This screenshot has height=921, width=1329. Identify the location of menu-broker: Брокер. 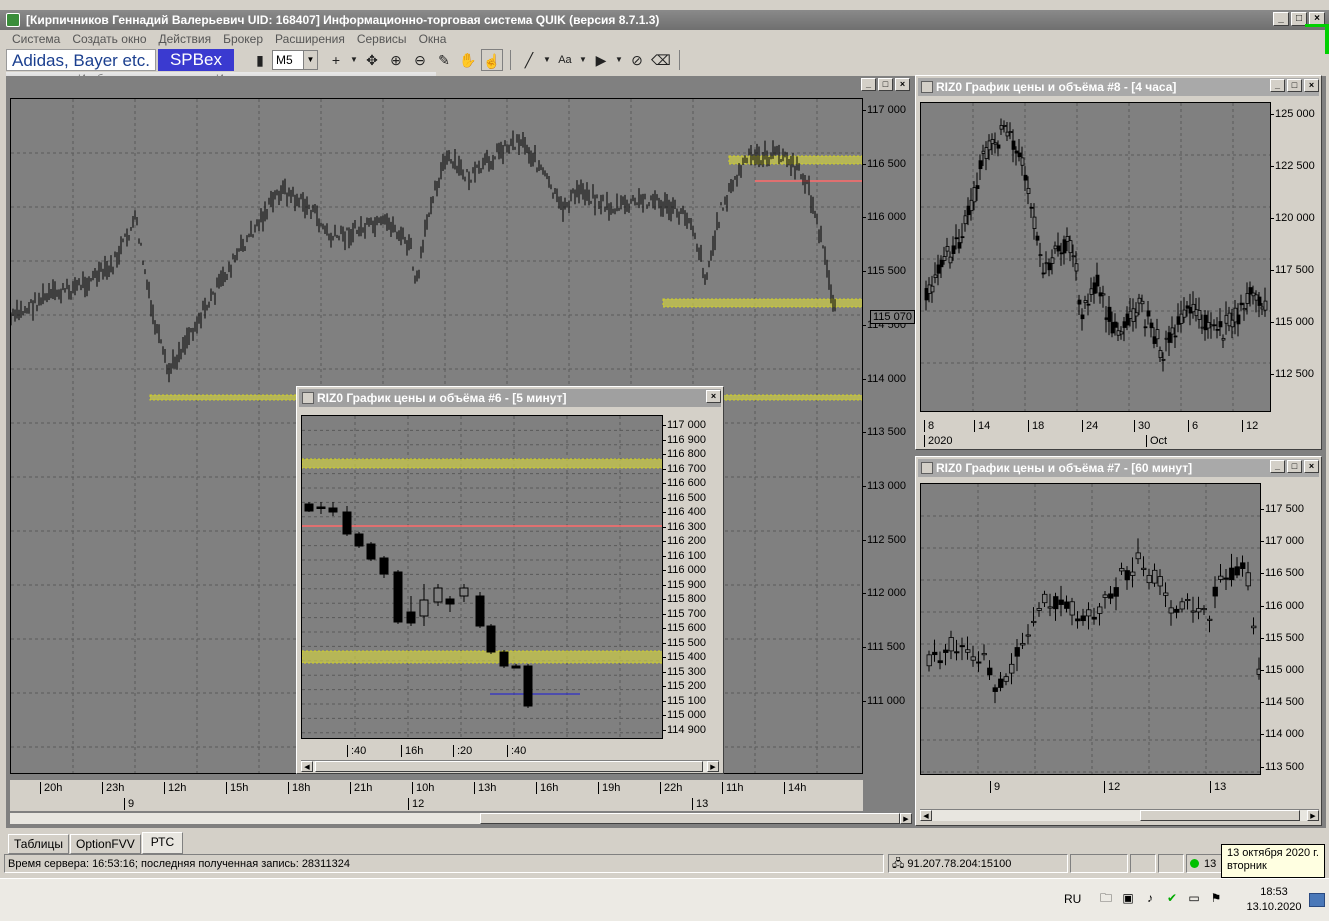
(243, 39).